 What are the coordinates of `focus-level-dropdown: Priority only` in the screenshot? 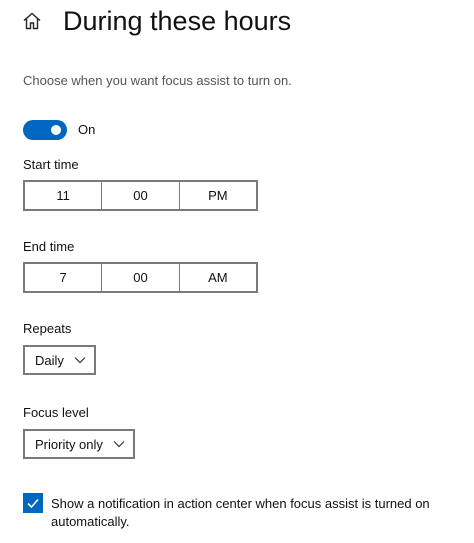 It's located at (79, 444).